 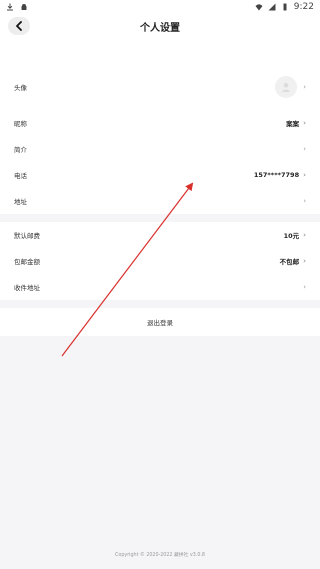 I want to click on avatar-label: 头像, so click(x=20, y=88).